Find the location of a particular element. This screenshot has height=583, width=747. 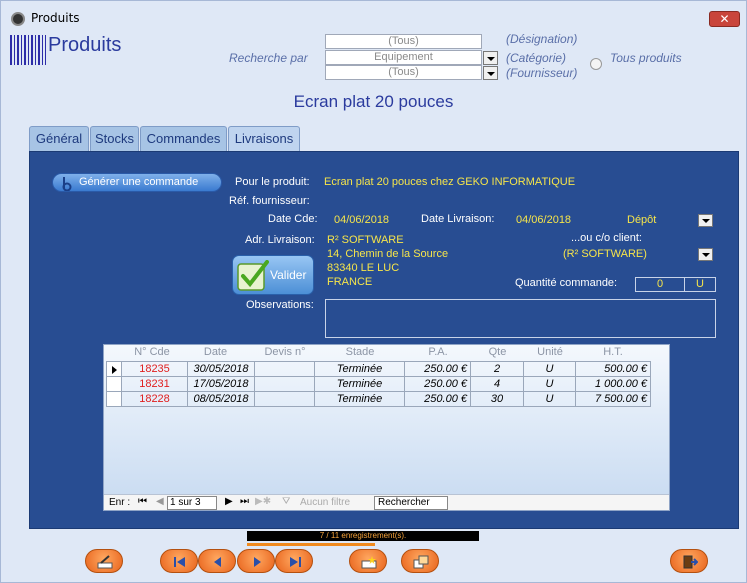

last-record-icon: ⏭ is located at coordinates (244, 501).